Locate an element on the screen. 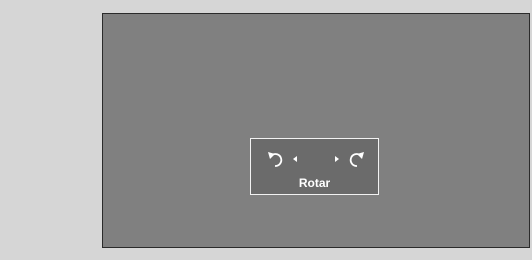  rotate-label: Rotar is located at coordinates (314, 183).